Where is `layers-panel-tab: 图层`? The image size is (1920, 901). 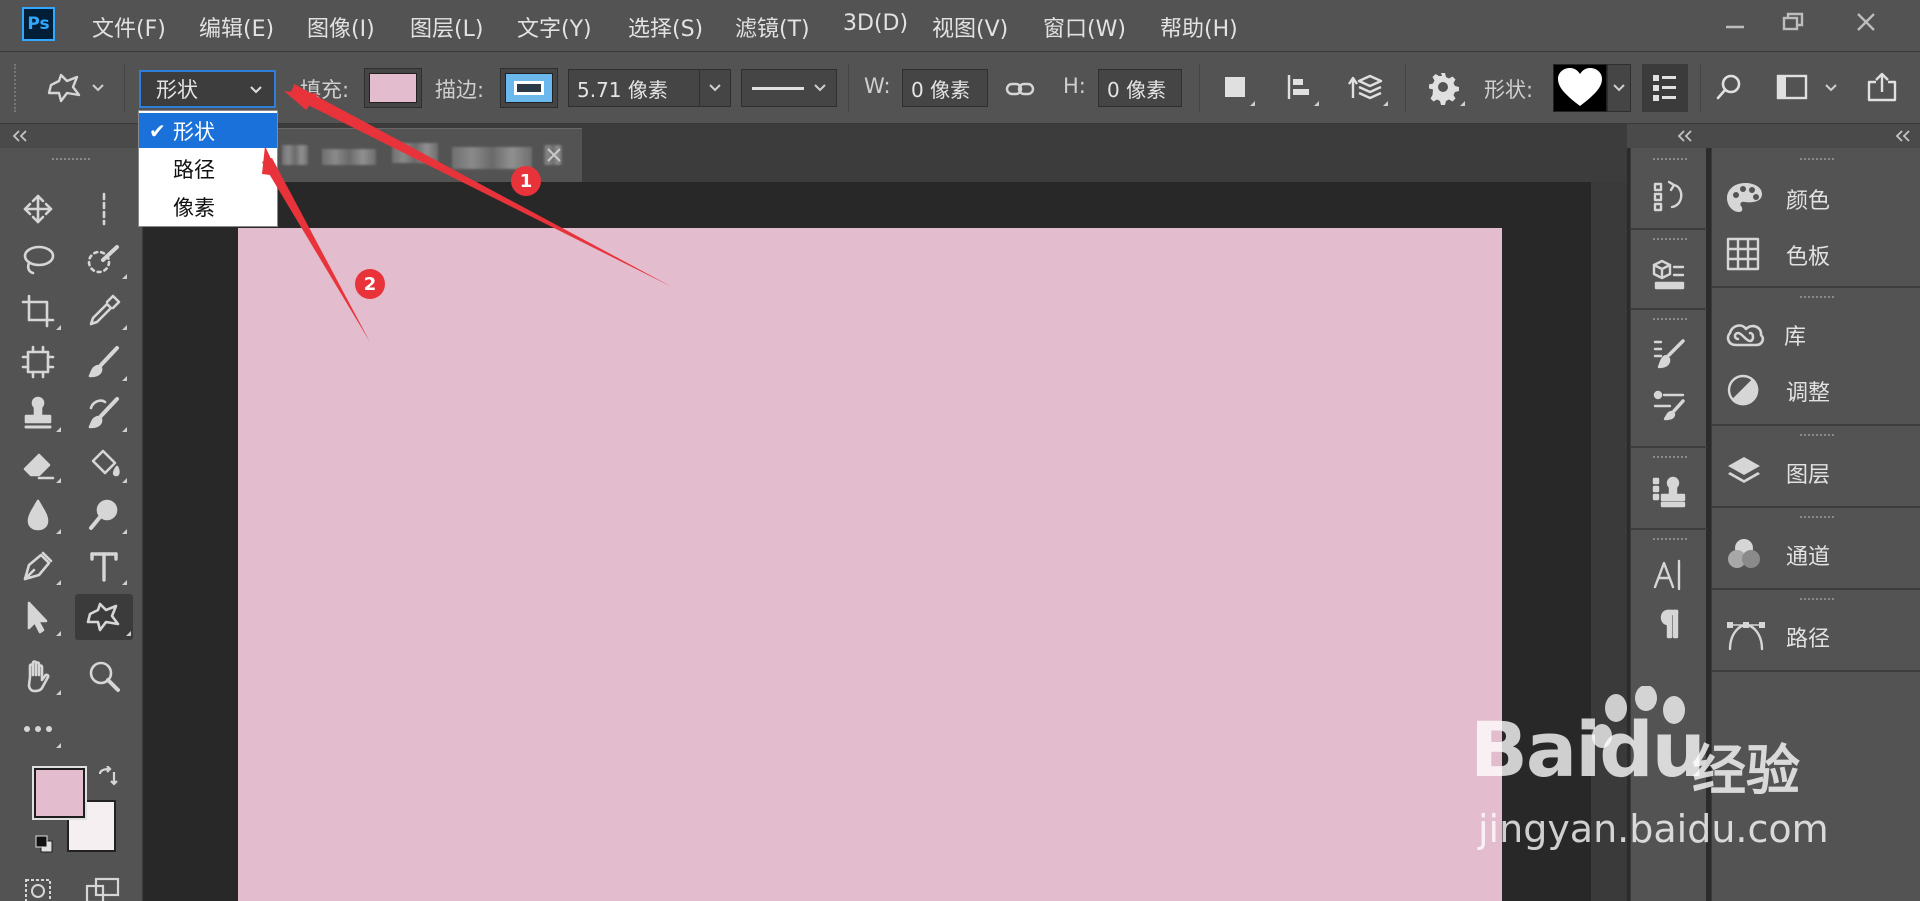
layers-panel-tab: 图层 is located at coordinates (1821, 472).